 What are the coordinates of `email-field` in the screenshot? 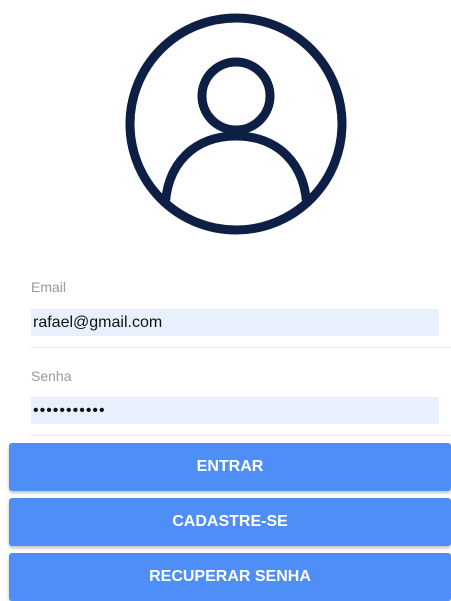 It's located at (235, 322).